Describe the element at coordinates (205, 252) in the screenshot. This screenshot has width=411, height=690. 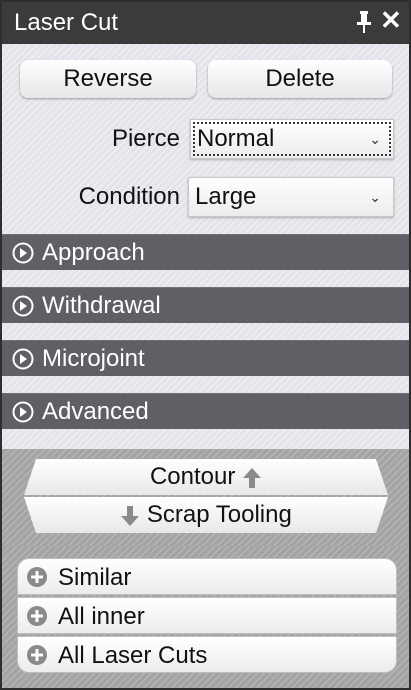
I see `section-approach: Approach` at that location.